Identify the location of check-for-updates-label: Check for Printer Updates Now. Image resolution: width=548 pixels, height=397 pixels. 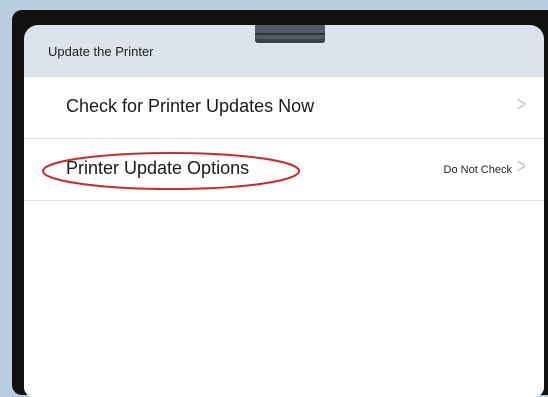
(190, 106).